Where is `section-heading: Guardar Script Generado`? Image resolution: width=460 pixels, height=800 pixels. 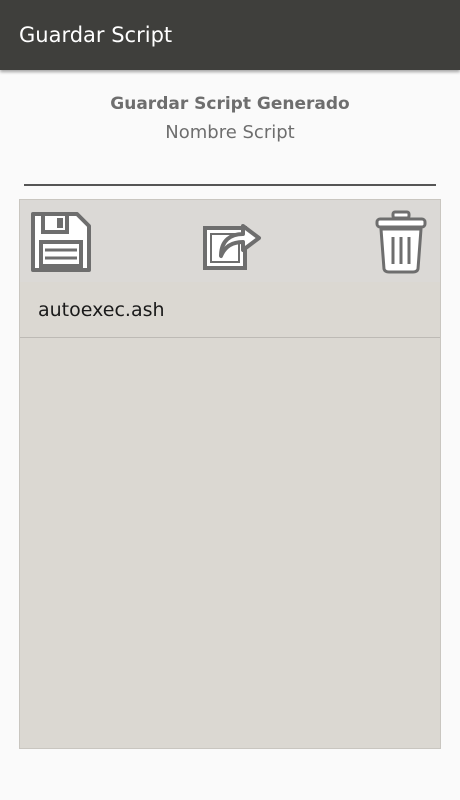 section-heading: Guardar Script Generado is located at coordinates (230, 104).